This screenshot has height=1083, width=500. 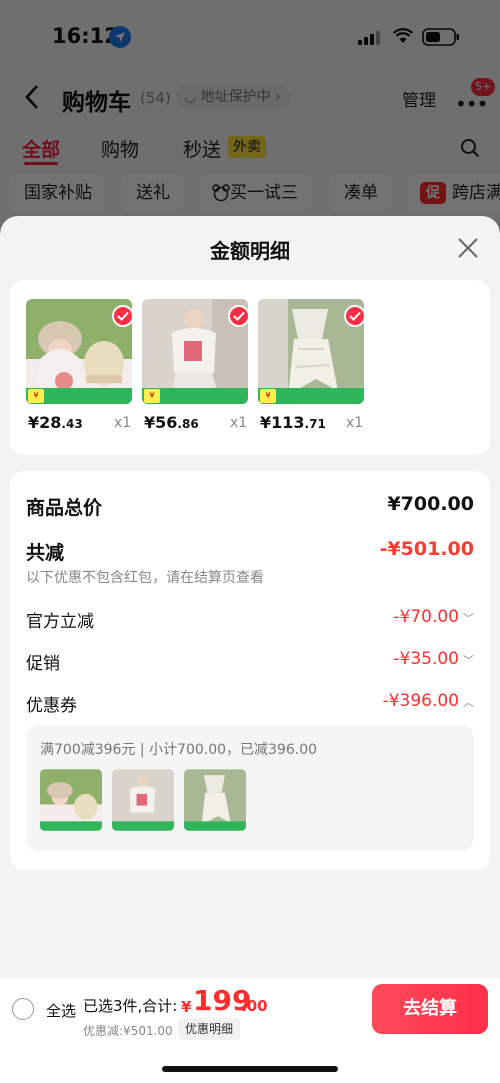 What do you see at coordinates (130, 1006) in the screenshot?
I see `selected-summary: 已选3件,合计:` at bounding box center [130, 1006].